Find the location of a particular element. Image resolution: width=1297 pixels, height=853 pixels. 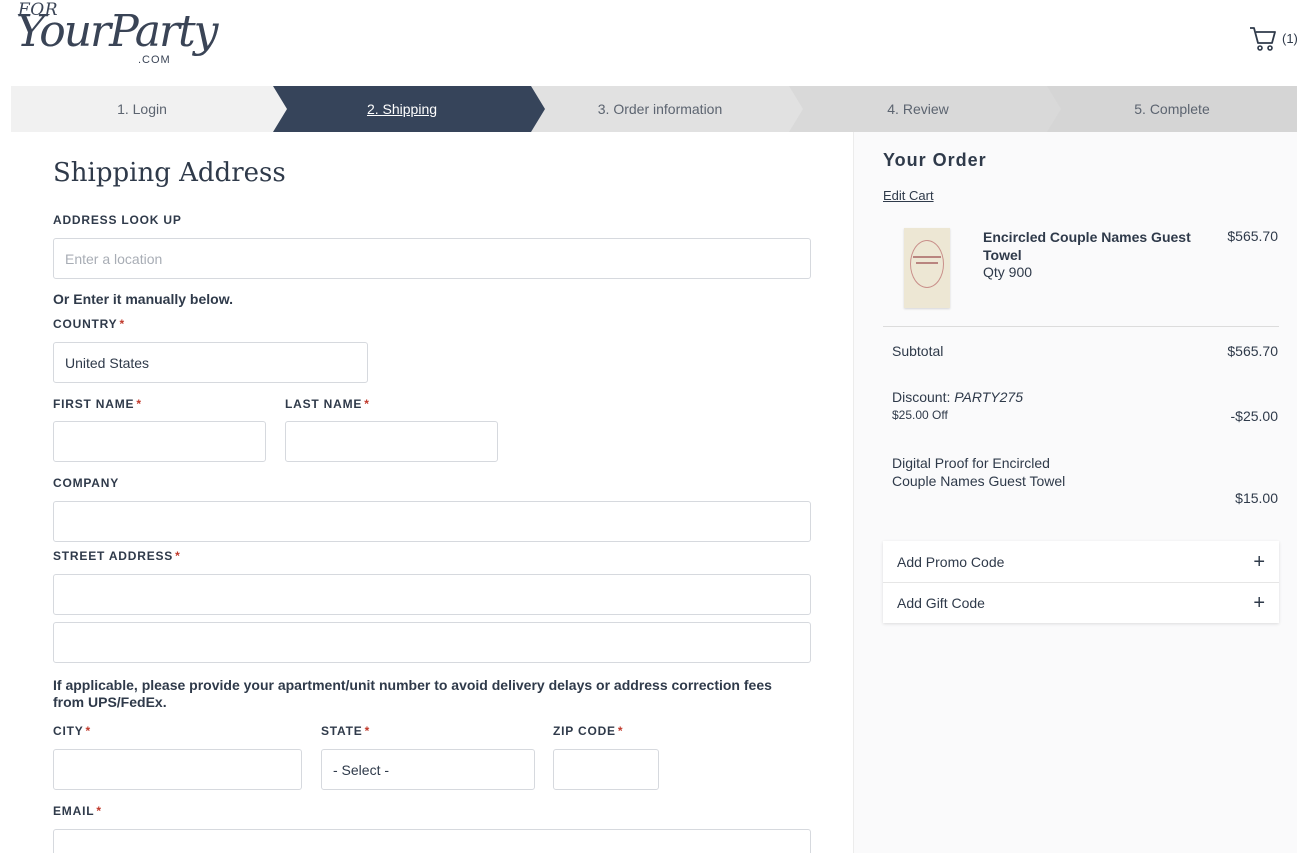

step-label: 5. Complete is located at coordinates (1172, 109).